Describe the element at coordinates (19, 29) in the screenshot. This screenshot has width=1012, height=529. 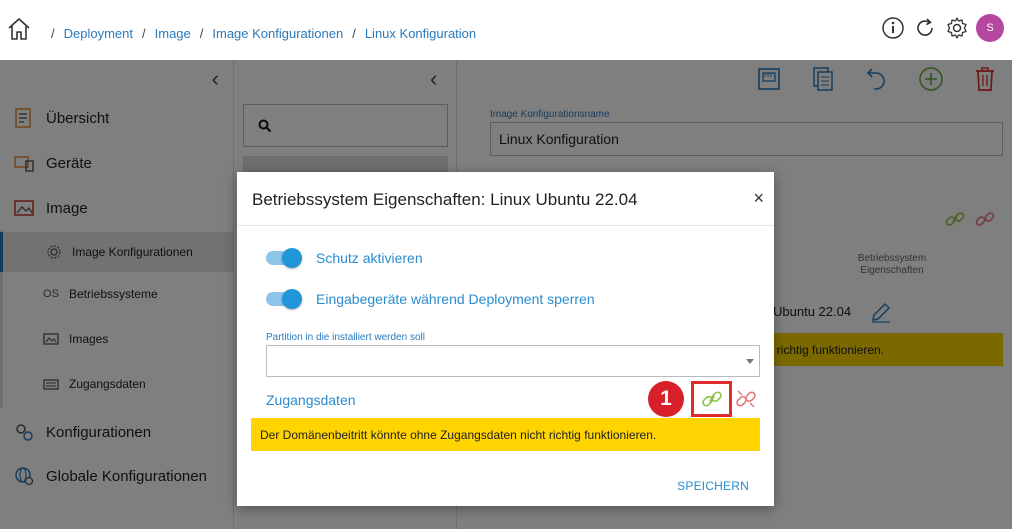
I see `home-icon` at that location.